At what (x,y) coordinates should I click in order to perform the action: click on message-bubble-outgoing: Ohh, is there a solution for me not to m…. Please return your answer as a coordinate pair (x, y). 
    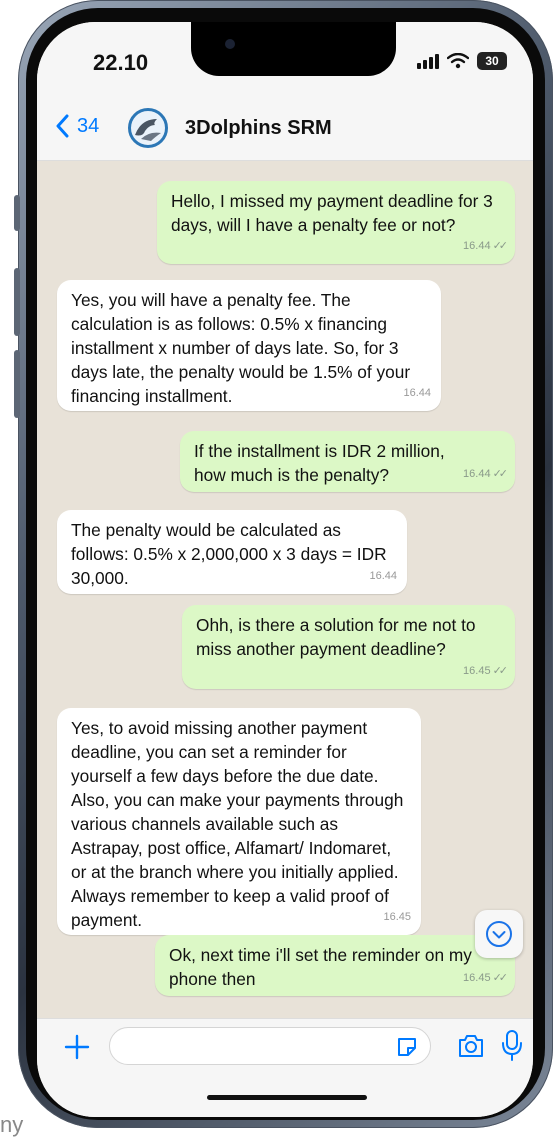
    Looking at the image, I should click on (348, 647).